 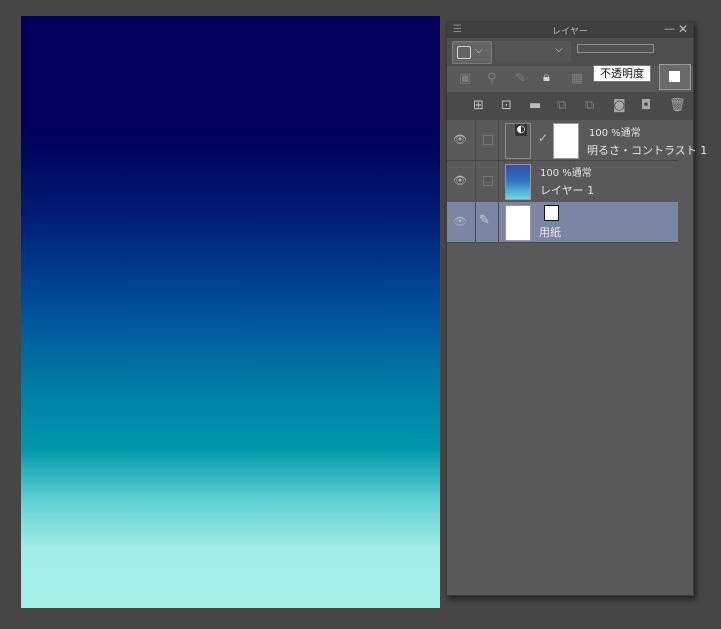 What do you see at coordinates (669, 28) in the screenshot?
I see `minimize-icon: —` at bounding box center [669, 28].